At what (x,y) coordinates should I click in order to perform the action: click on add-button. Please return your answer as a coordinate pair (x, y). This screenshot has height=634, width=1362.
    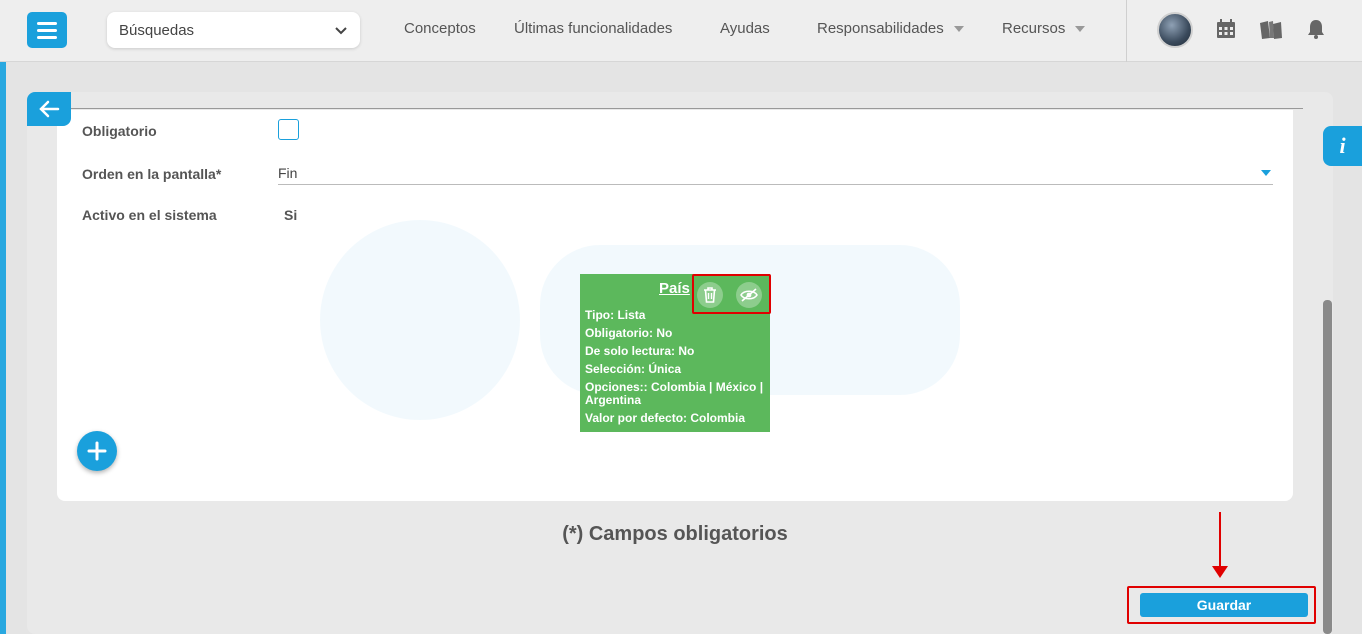
    Looking at the image, I should click on (97, 451).